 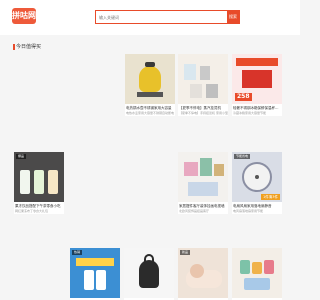 I want to click on product-desc: 北欧风装饰画挂画客厅, so click(x=194, y=211).